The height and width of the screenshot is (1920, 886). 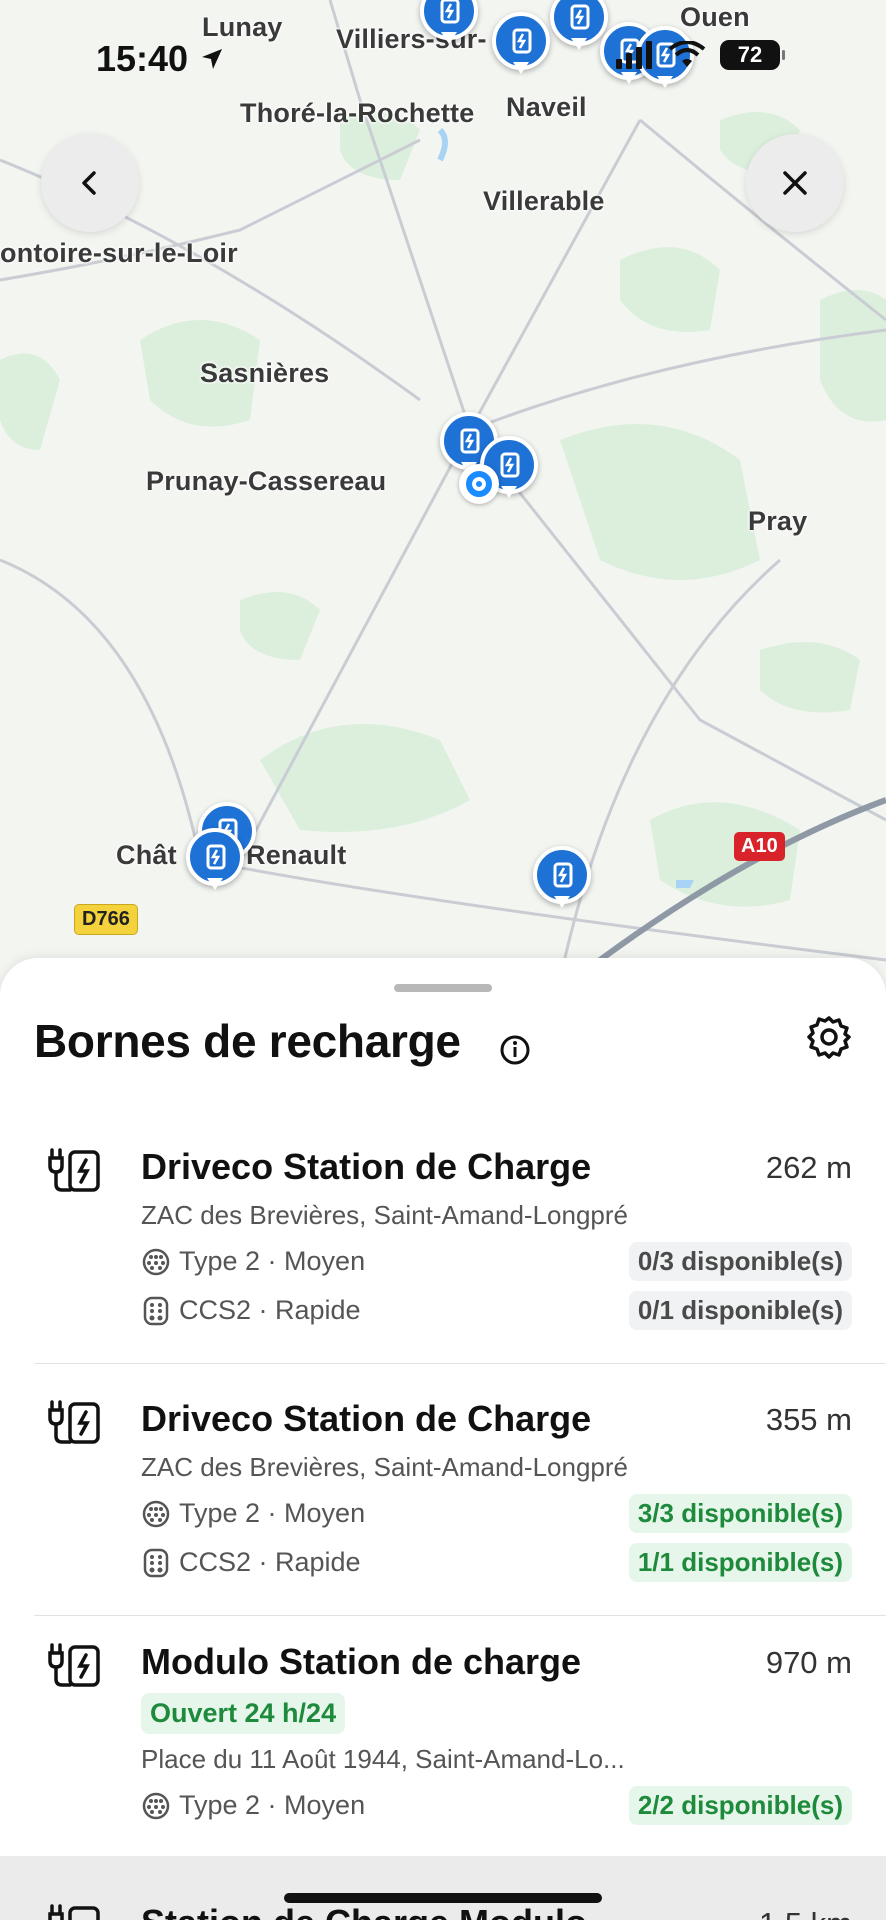 I want to click on map-label: Pray, so click(x=778, y=521).